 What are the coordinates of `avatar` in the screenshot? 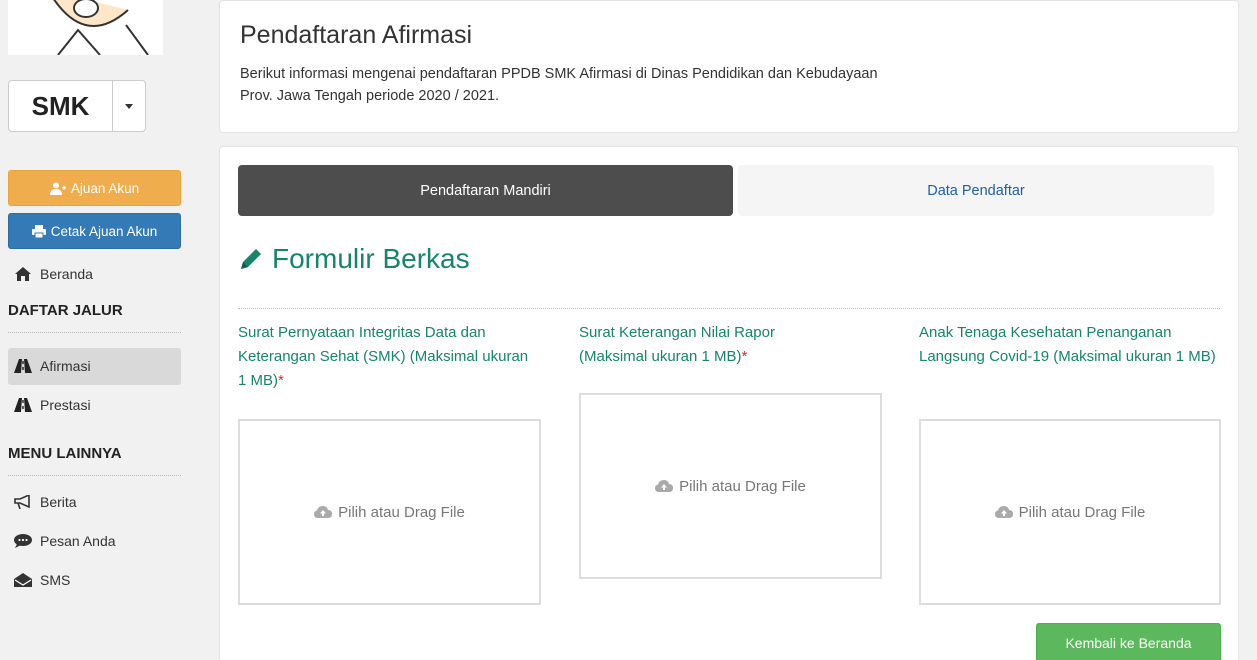 It's located at (85, 27).